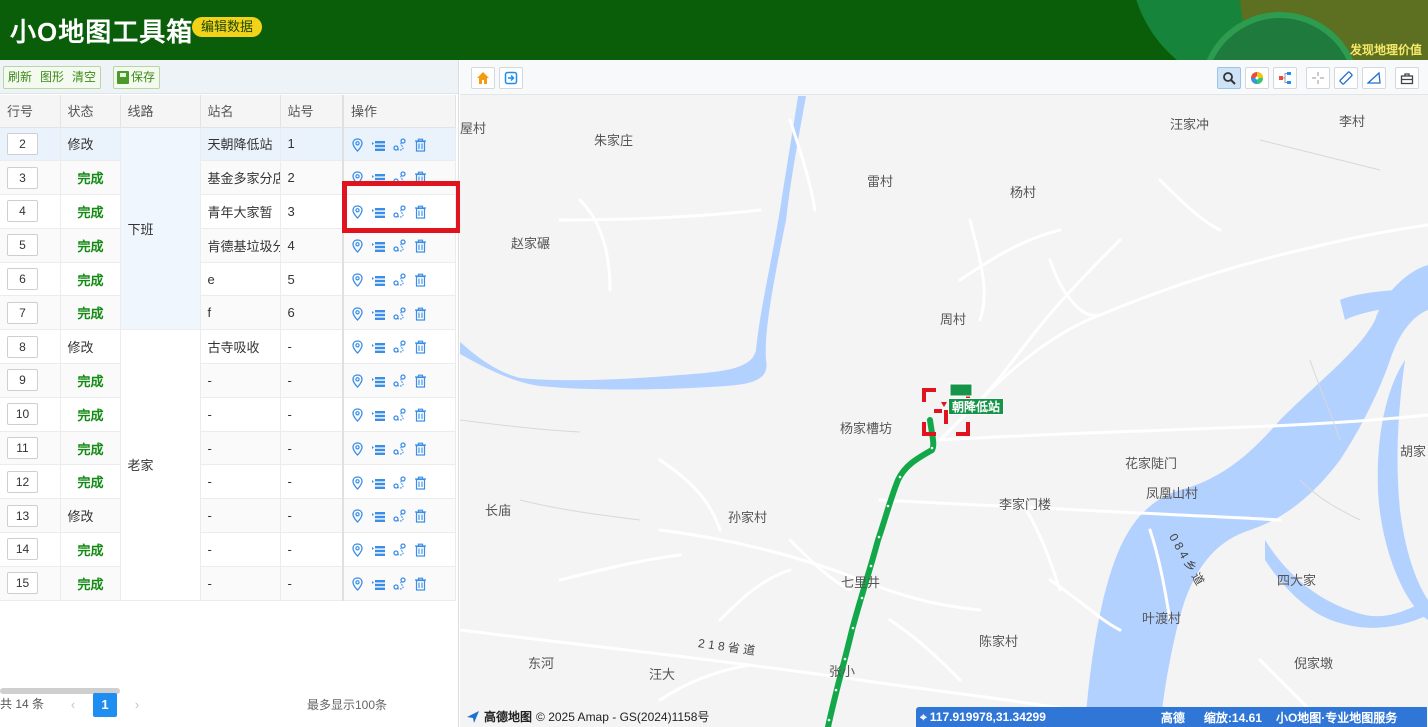 The width and height of the screenshot is (1428, 727). Describe the element at coordinates (228, 549) in the screenshot. I see `table-row: 14 完成 - -` at that location.